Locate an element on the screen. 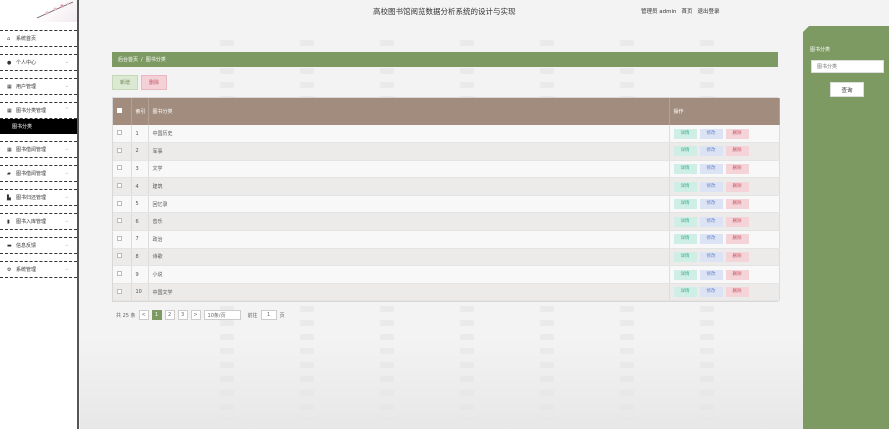 The image size is (889, 429). sidebar-item-borrow: ▰ 图书借阅管理 ⌄ is located at coordinates (38, 173).